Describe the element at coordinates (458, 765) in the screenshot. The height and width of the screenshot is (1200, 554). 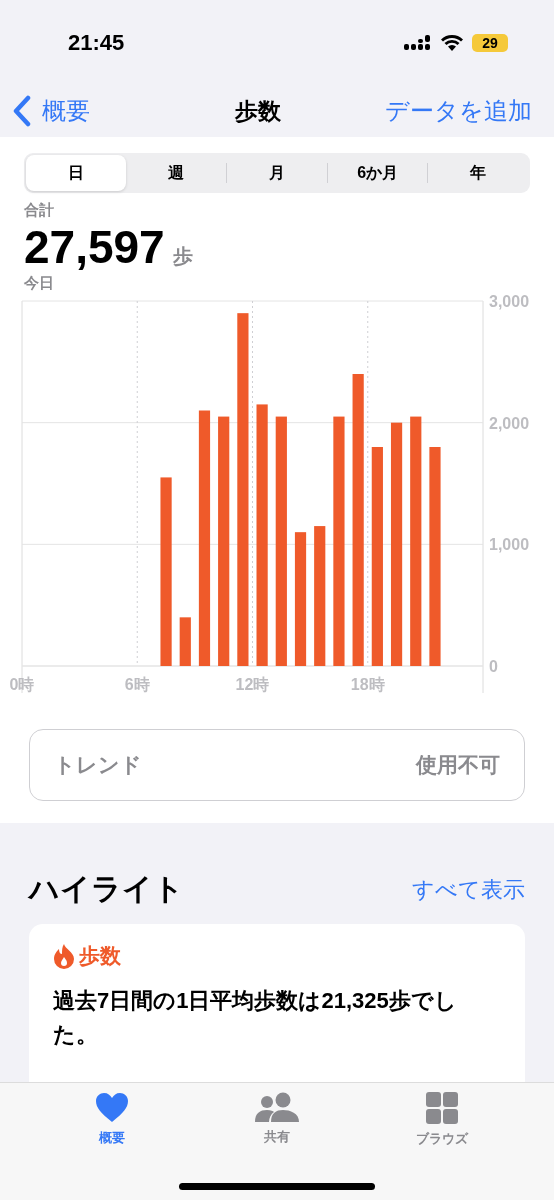
I see `trend-value: 使用不可` at that location.